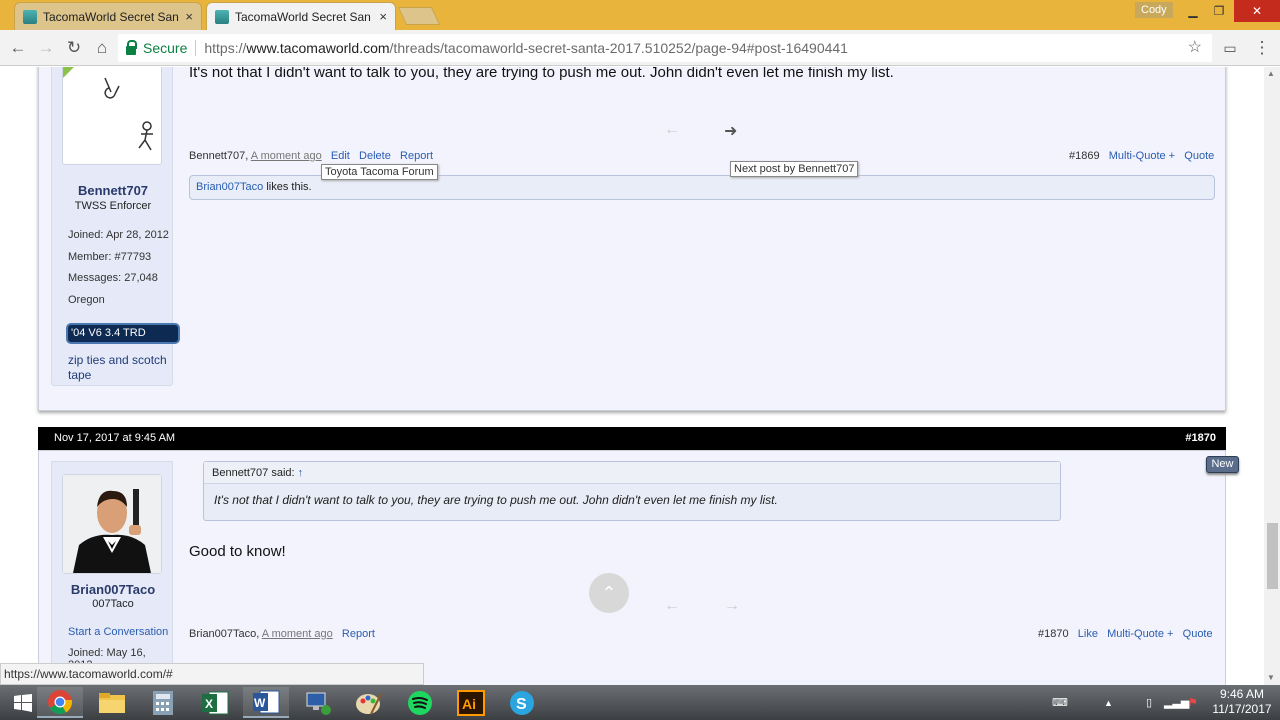  I want to click on likes-user-link: Brian007Taco, so click(229, 187).